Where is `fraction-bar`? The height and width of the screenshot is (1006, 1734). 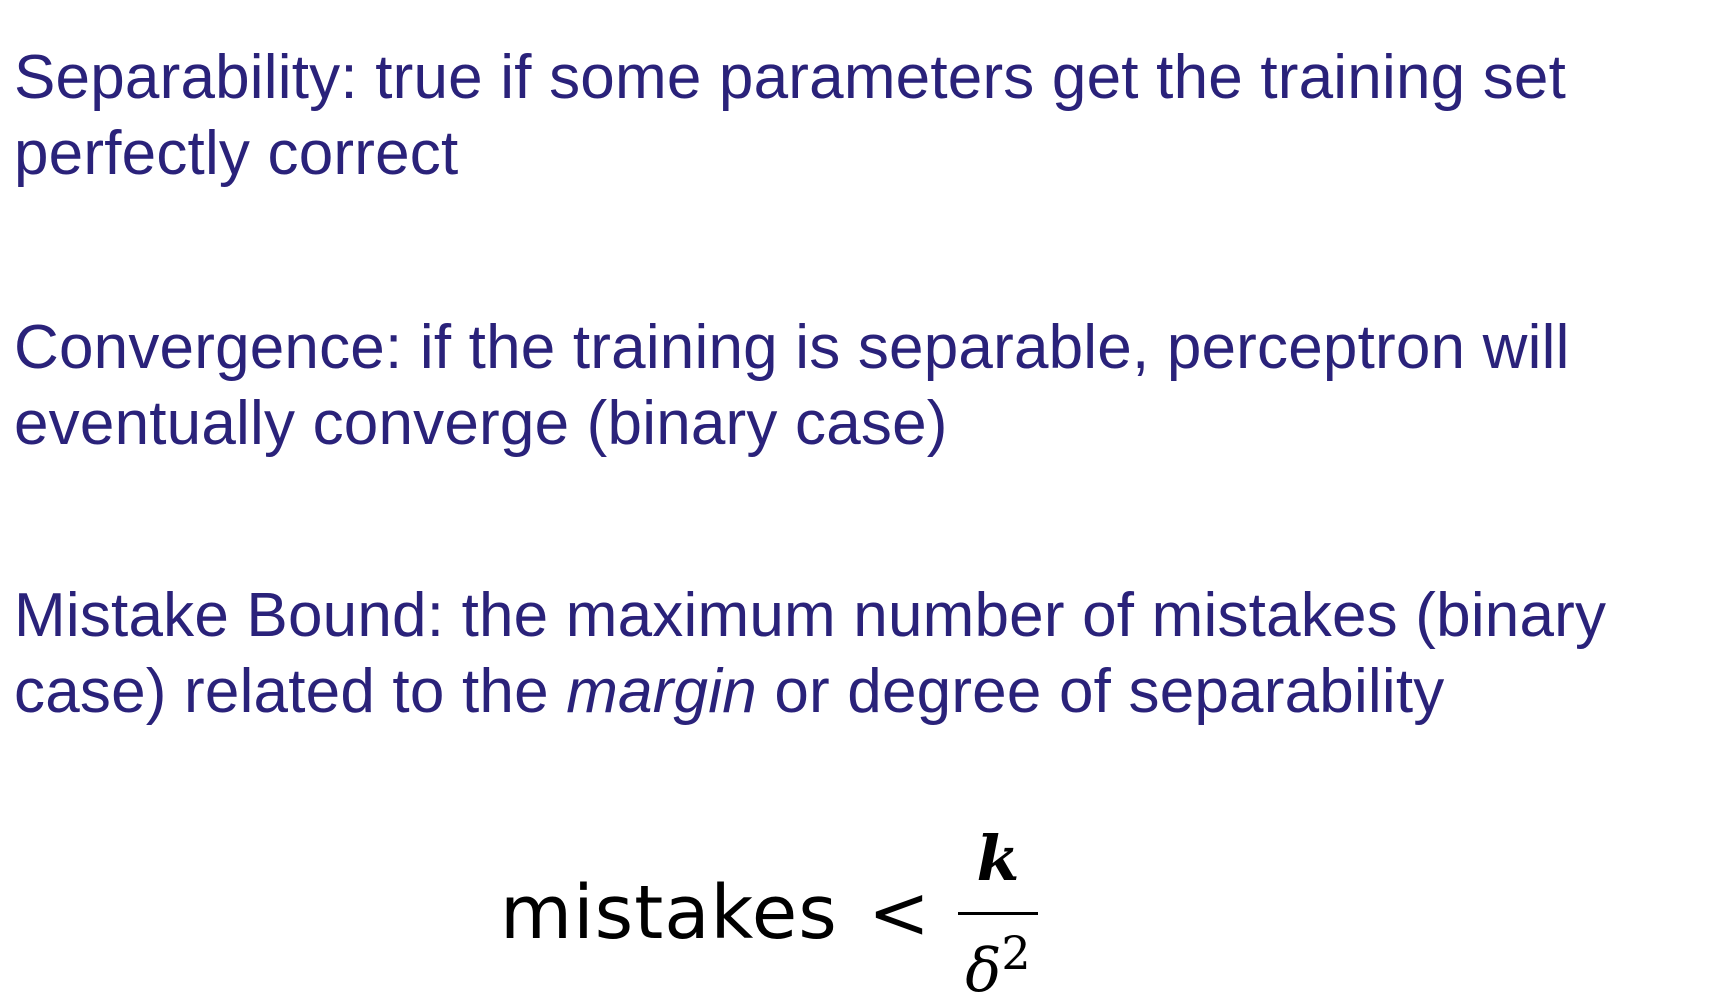
fraction-bar is located at coordinates (998, 913).